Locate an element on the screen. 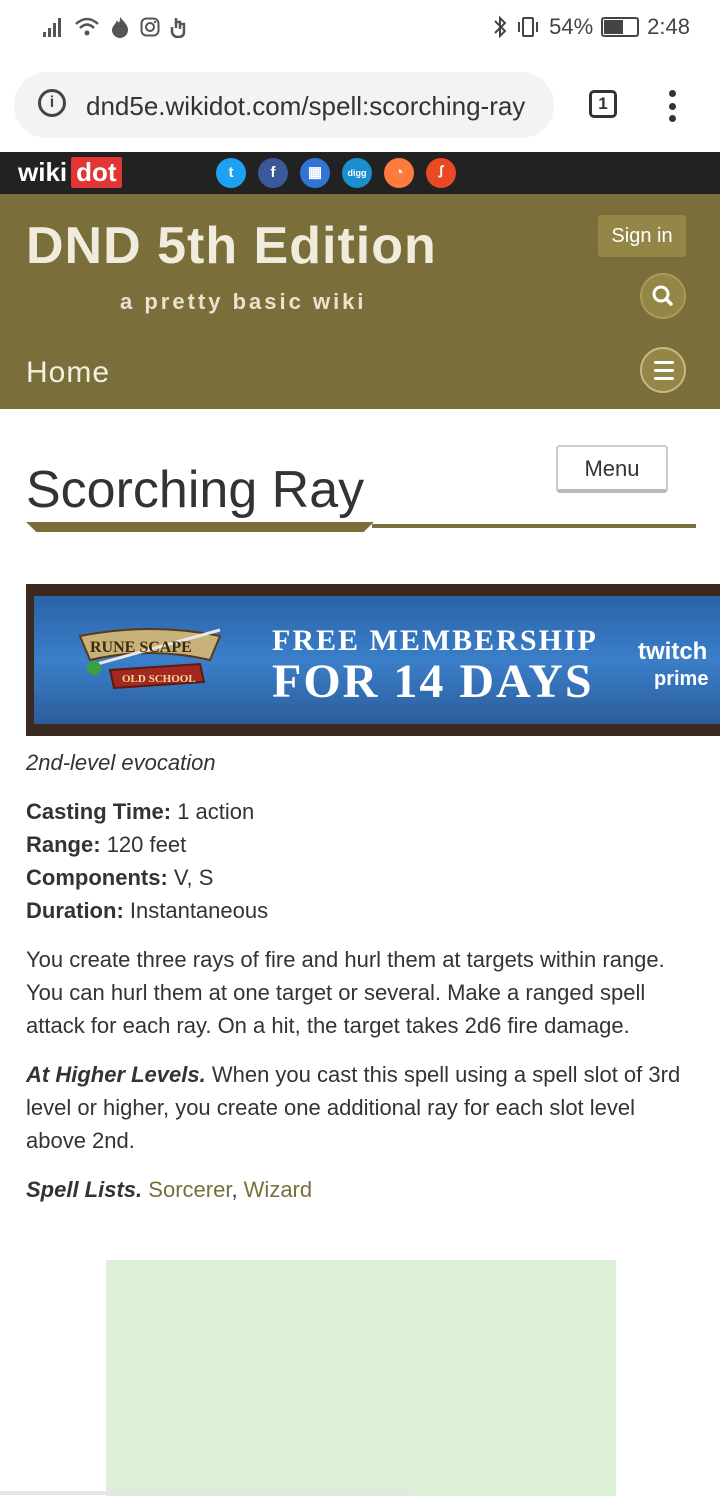 This screenshot has height=1496, width=720. sign-in-button: Sign in is located at coordinates (642, 236).